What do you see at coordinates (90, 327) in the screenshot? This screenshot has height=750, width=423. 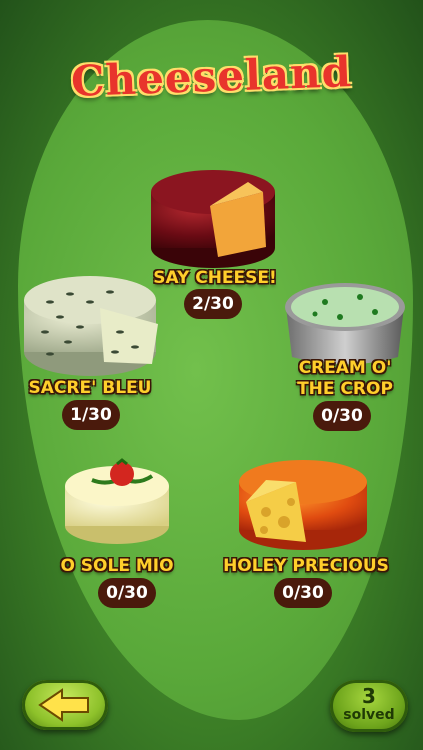 I see `cheese-sacre-bleu` at bounding box center [90, 327].